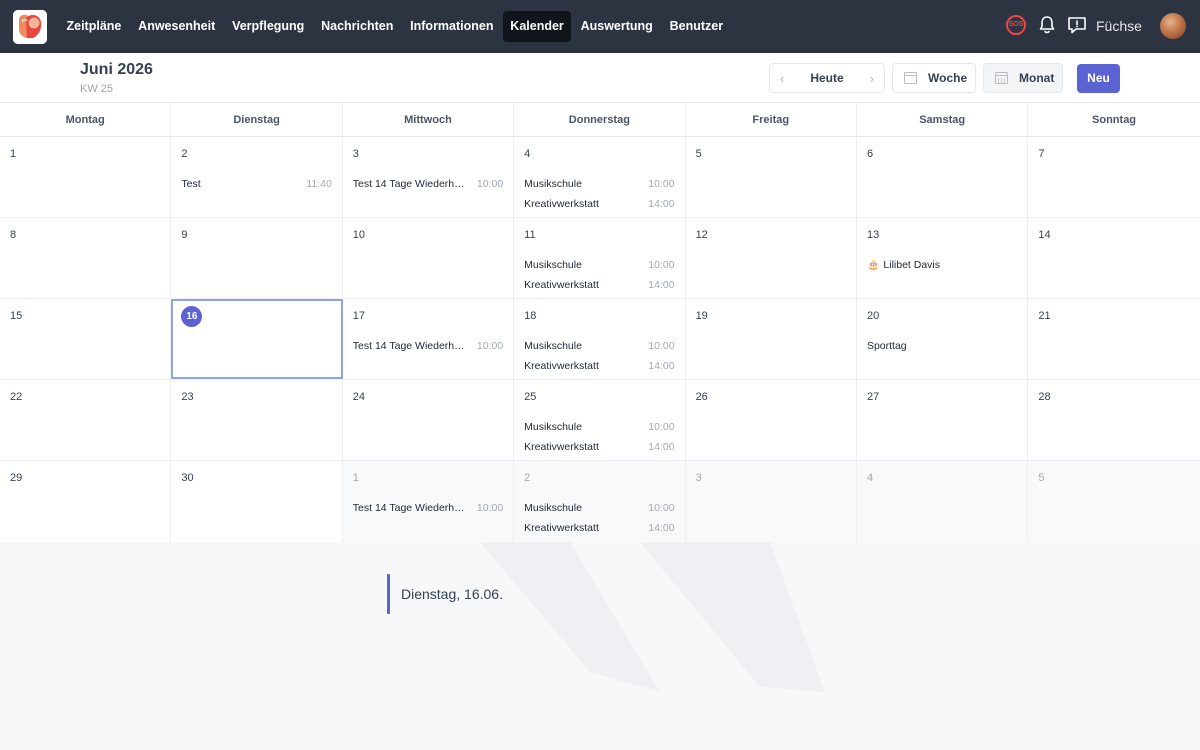 This screenshot has height=750, width=1200. What do you see at coordinates (870, 154) in the screenshot?
I see `day-number: 6` at bounding box center [870, 154].